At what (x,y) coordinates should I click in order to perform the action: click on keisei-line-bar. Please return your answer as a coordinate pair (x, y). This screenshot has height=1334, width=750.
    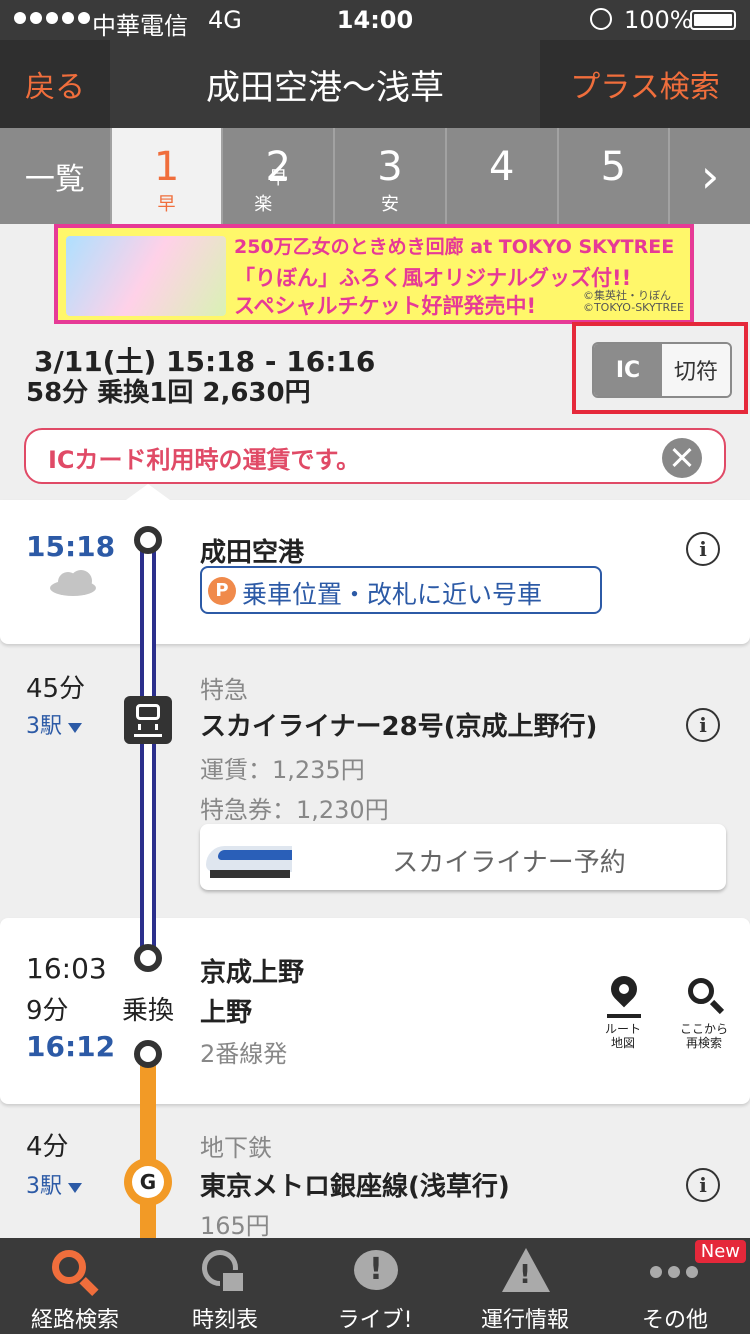
    Looking at the image, I should click on (148, 746).